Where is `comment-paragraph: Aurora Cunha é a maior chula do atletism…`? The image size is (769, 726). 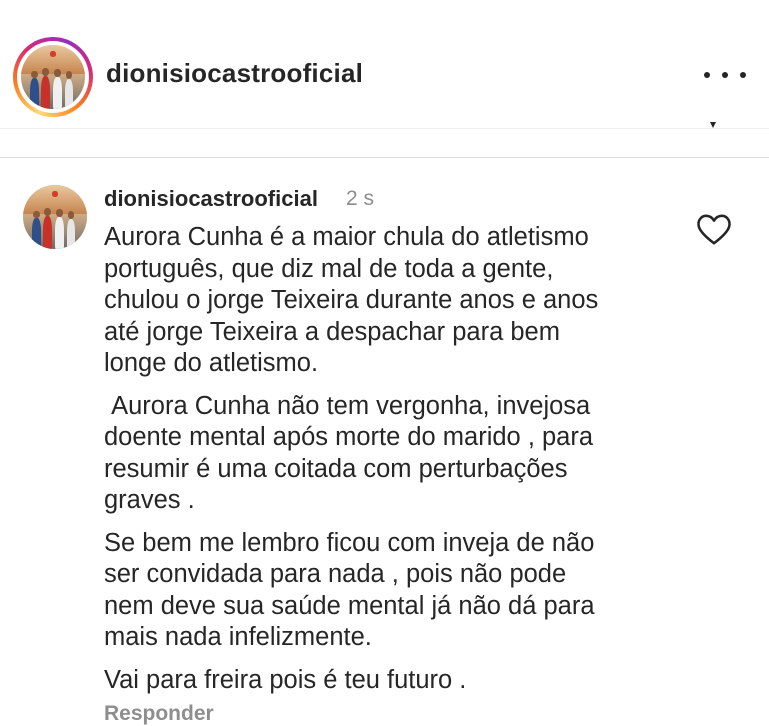 comment-paragraph: Aurora Cunha é a maior chula do atletism… is located at coordinates (351, 300).